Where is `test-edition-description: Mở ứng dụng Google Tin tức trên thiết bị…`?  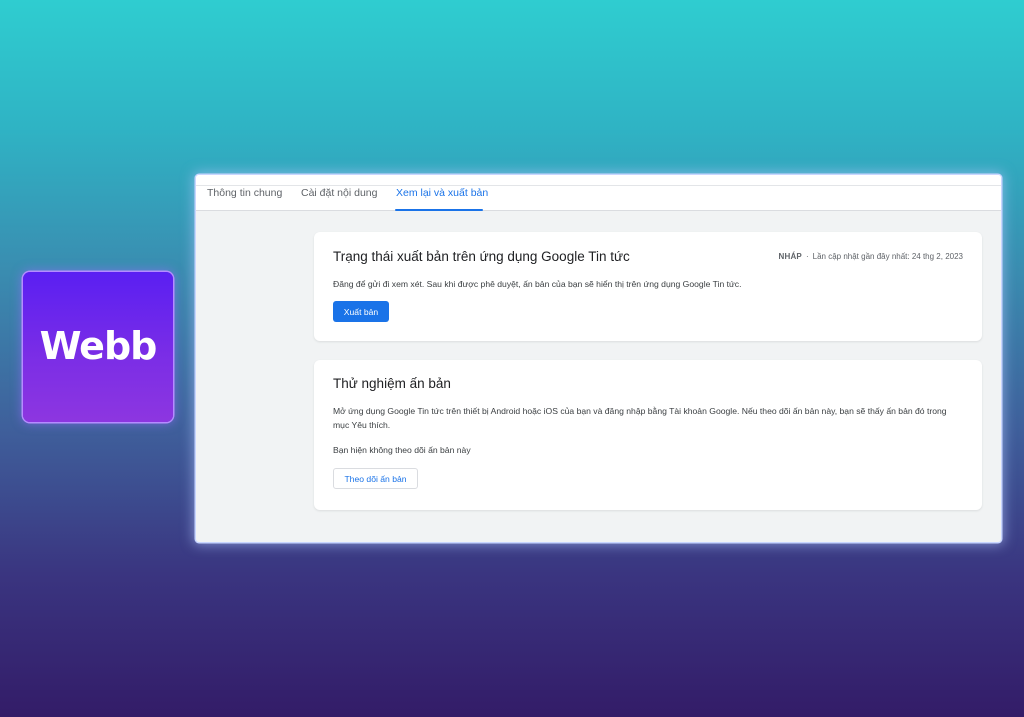 test-edition-description: Mở ứng dụng Google Tin tức trên thiết bị… is located at coordinates (640, 418).